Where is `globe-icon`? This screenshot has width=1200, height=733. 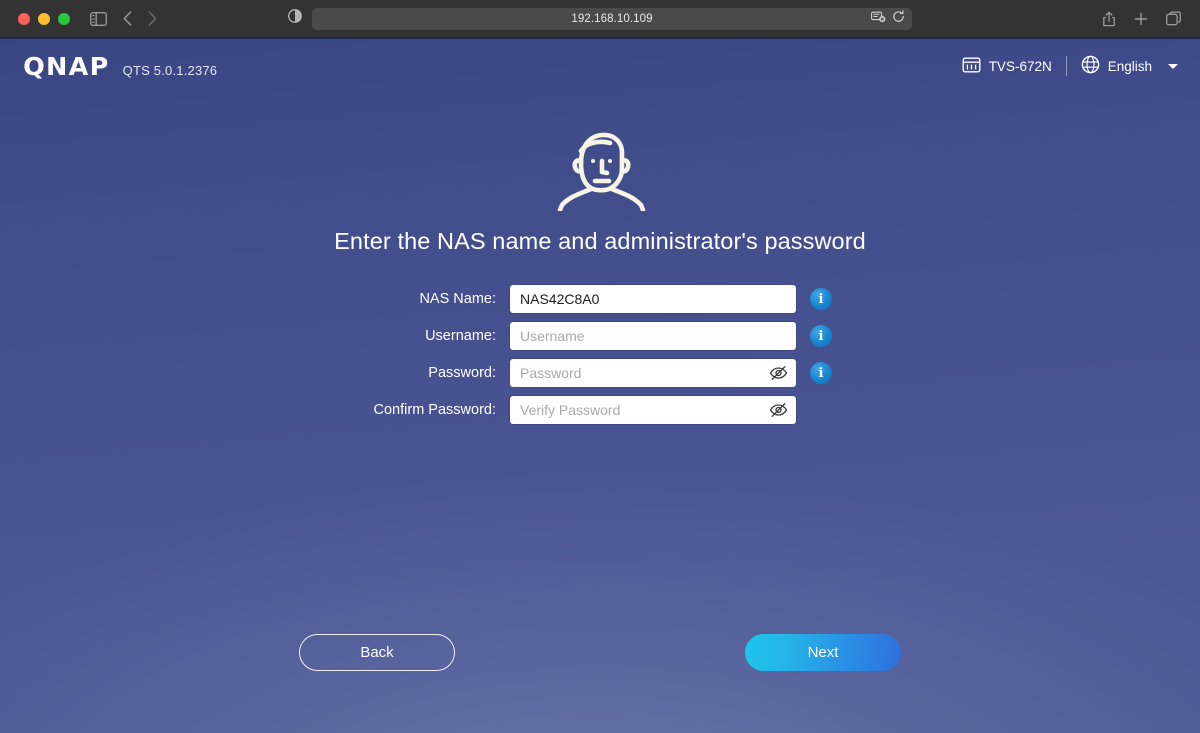 globe-icon is located at coordinates (1090, 66).